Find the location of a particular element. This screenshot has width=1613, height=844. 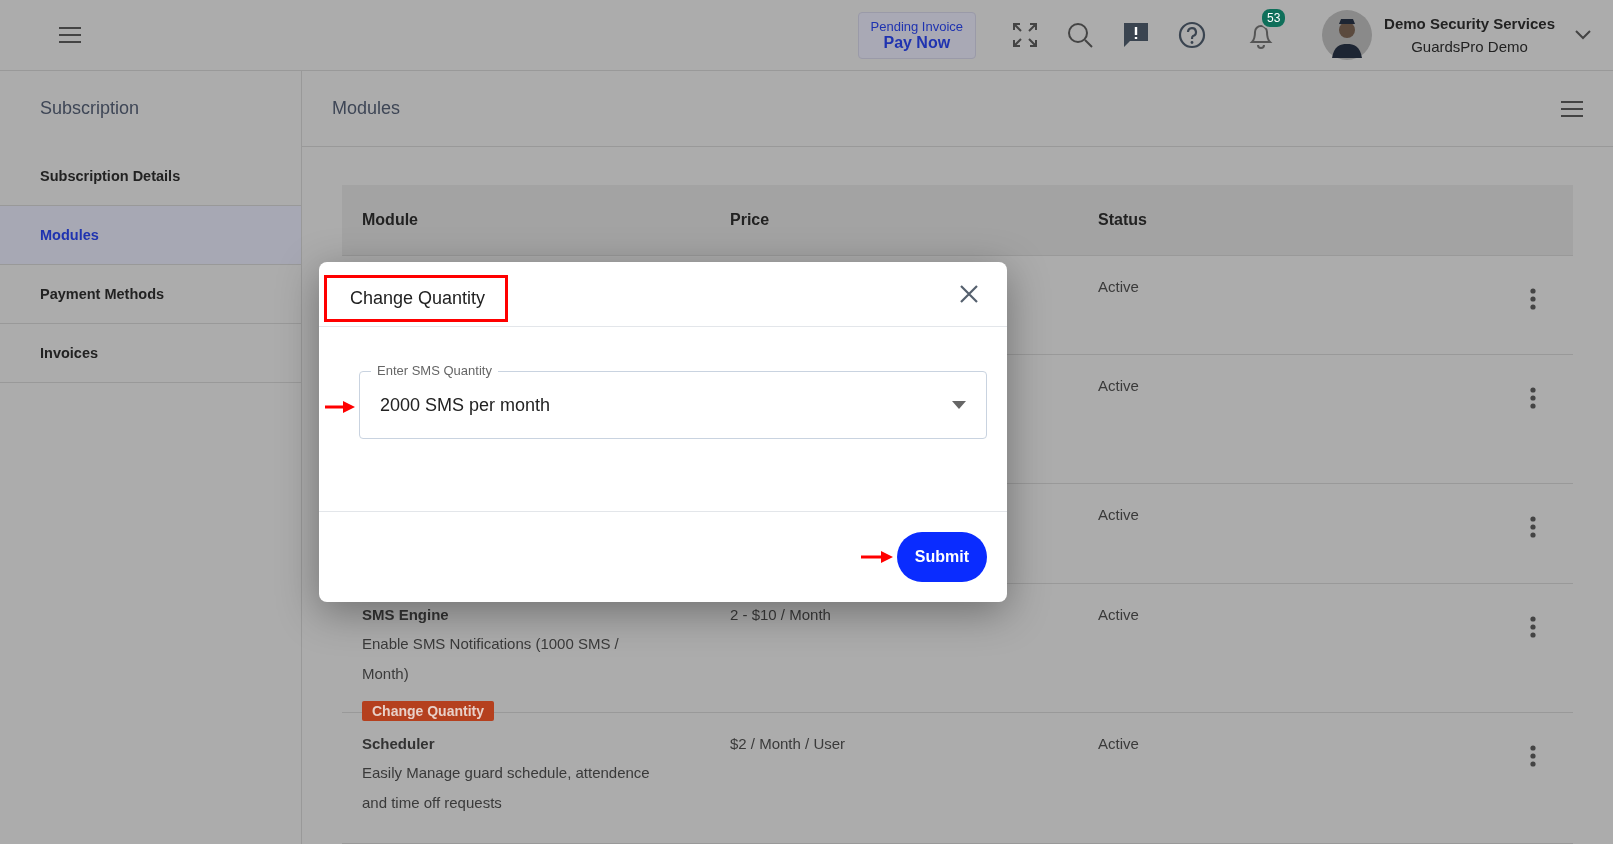

expand-icon is located at coordinates (1025, 35).